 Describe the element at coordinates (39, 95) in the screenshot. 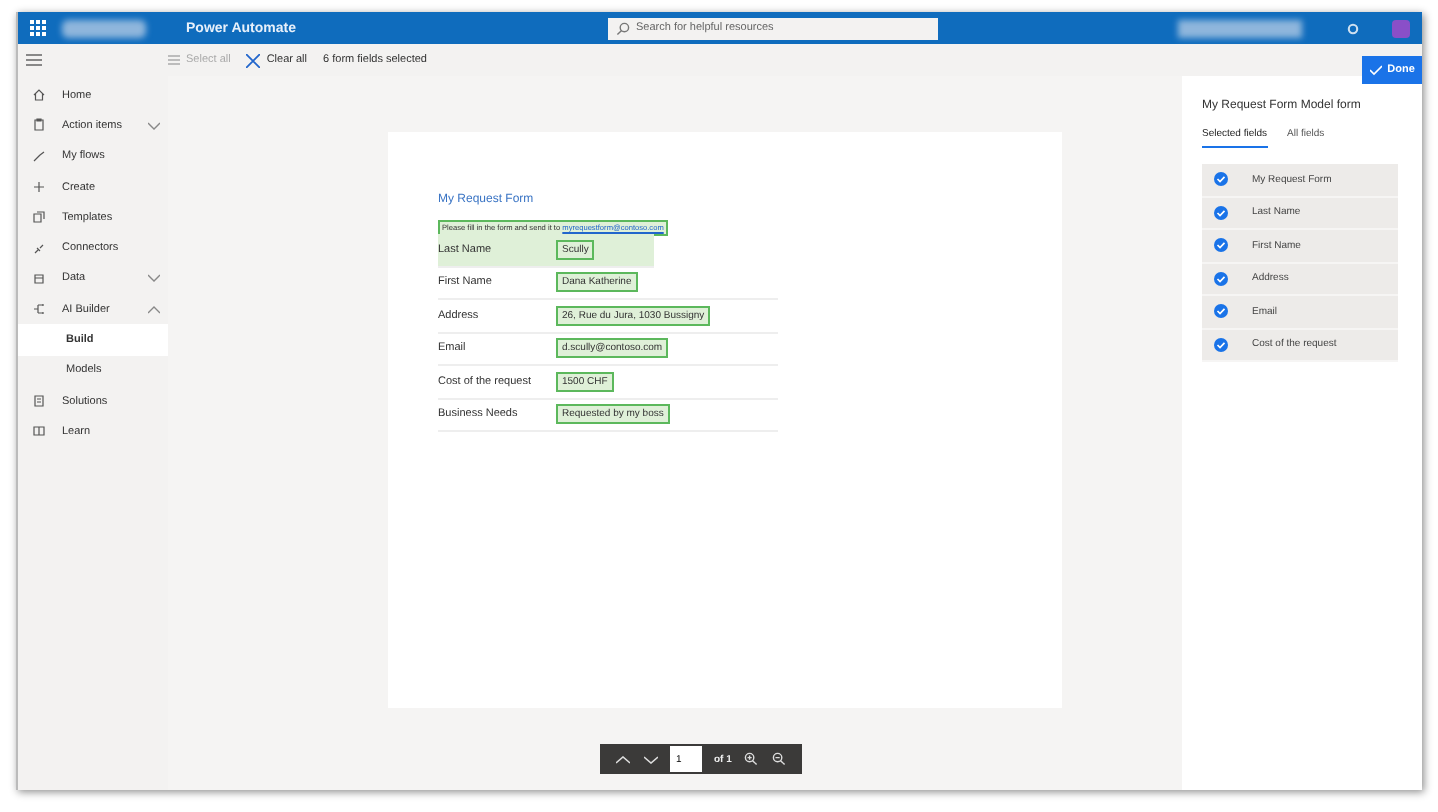

I see `house-icon` at that location.